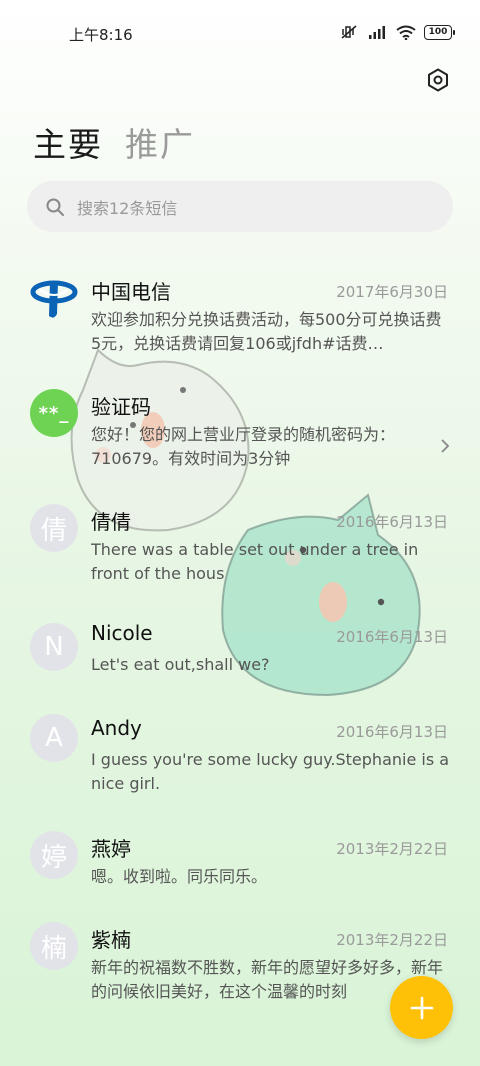 This screenshot has width=480, height=1066. I want to click on avatar: 楠, so click(54, 946).